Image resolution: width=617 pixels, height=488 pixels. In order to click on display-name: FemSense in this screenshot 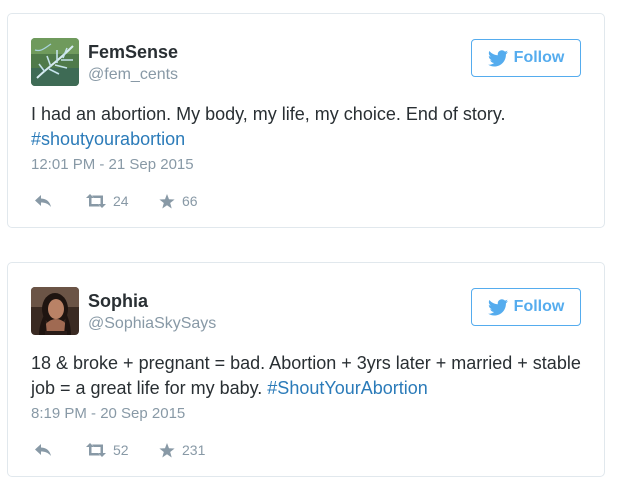, I will do `click(133, 52)`.